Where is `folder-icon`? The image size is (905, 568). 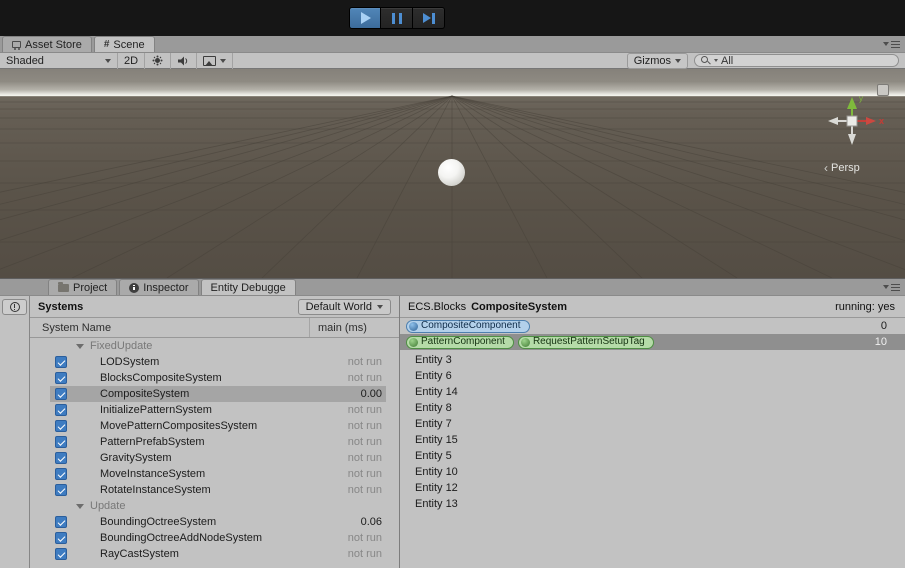 folder-icon is located at coordinates (63, 286).